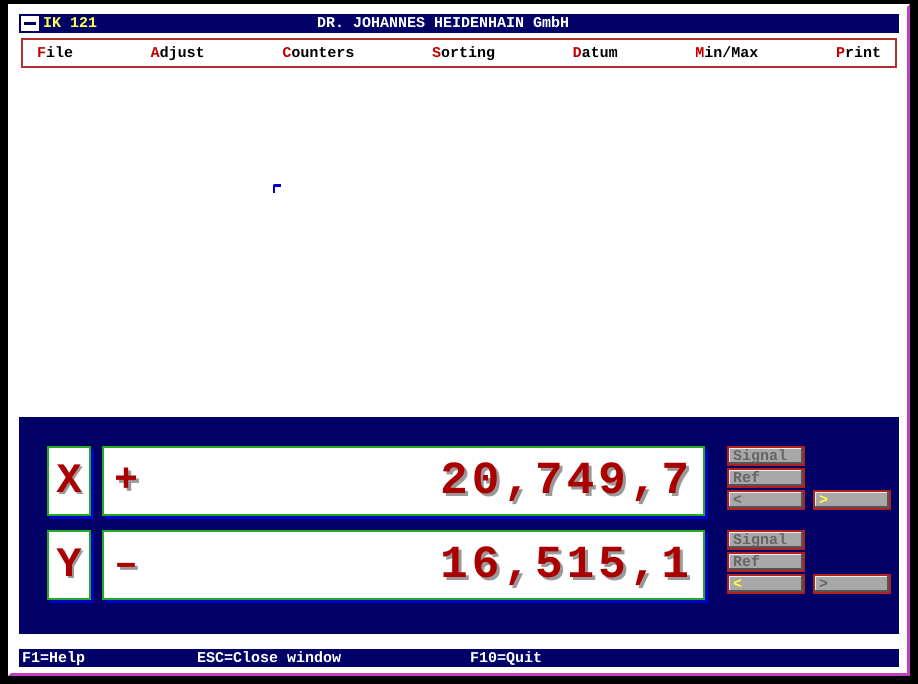 This screenshot has width=918, height=684. What do you see at coordinates (30, 23) in the screenshot?
I see `system-menu-button` at bounding box center [30, 23].